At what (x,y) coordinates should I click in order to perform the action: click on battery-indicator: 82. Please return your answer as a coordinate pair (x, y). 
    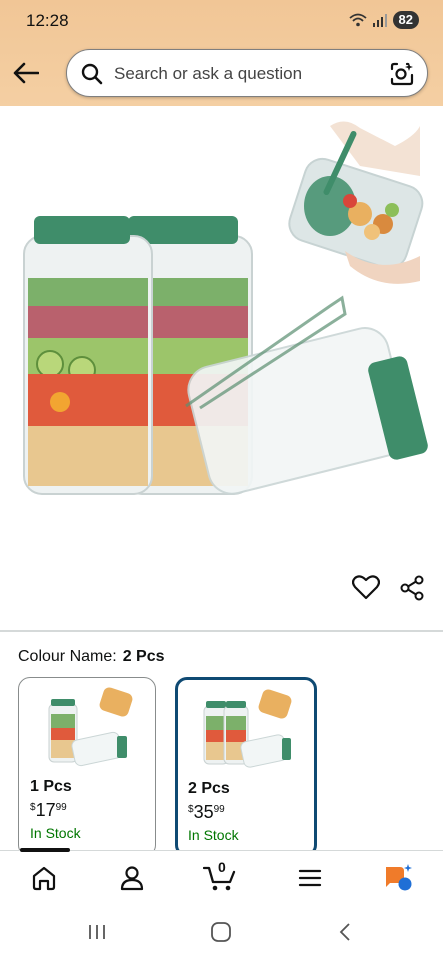
    Looking at the image, I should click on (405, 20).